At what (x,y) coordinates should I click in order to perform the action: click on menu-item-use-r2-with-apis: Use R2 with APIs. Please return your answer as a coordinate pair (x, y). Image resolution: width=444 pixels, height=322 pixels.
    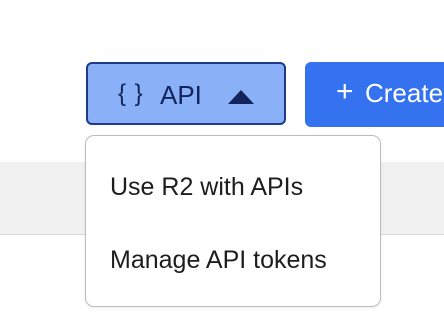
    Looking at the image, I should click on (233, 187).